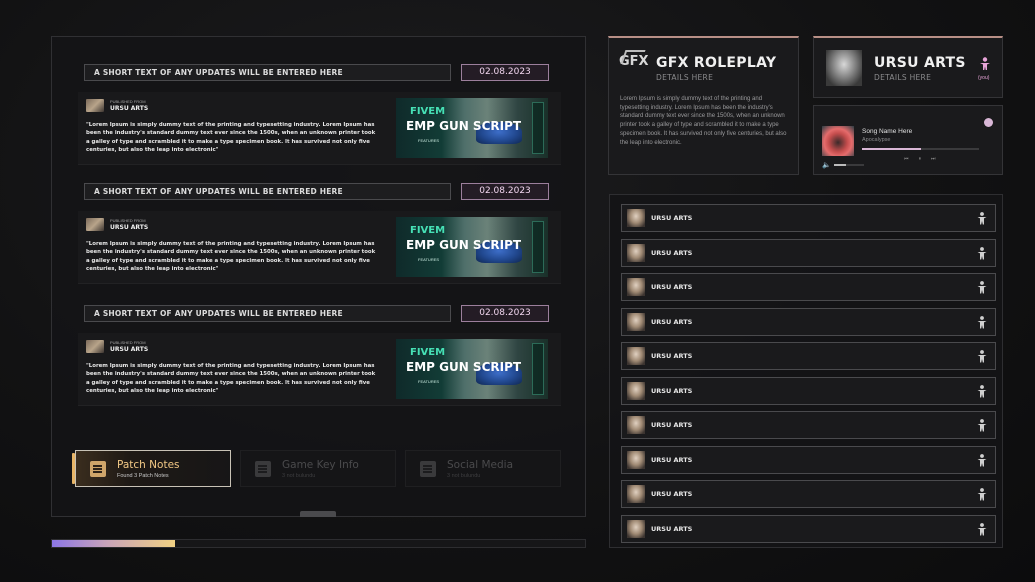 The image size is (1035, 582). I want to click on gfx-logo: GFX, so click(634, 67).